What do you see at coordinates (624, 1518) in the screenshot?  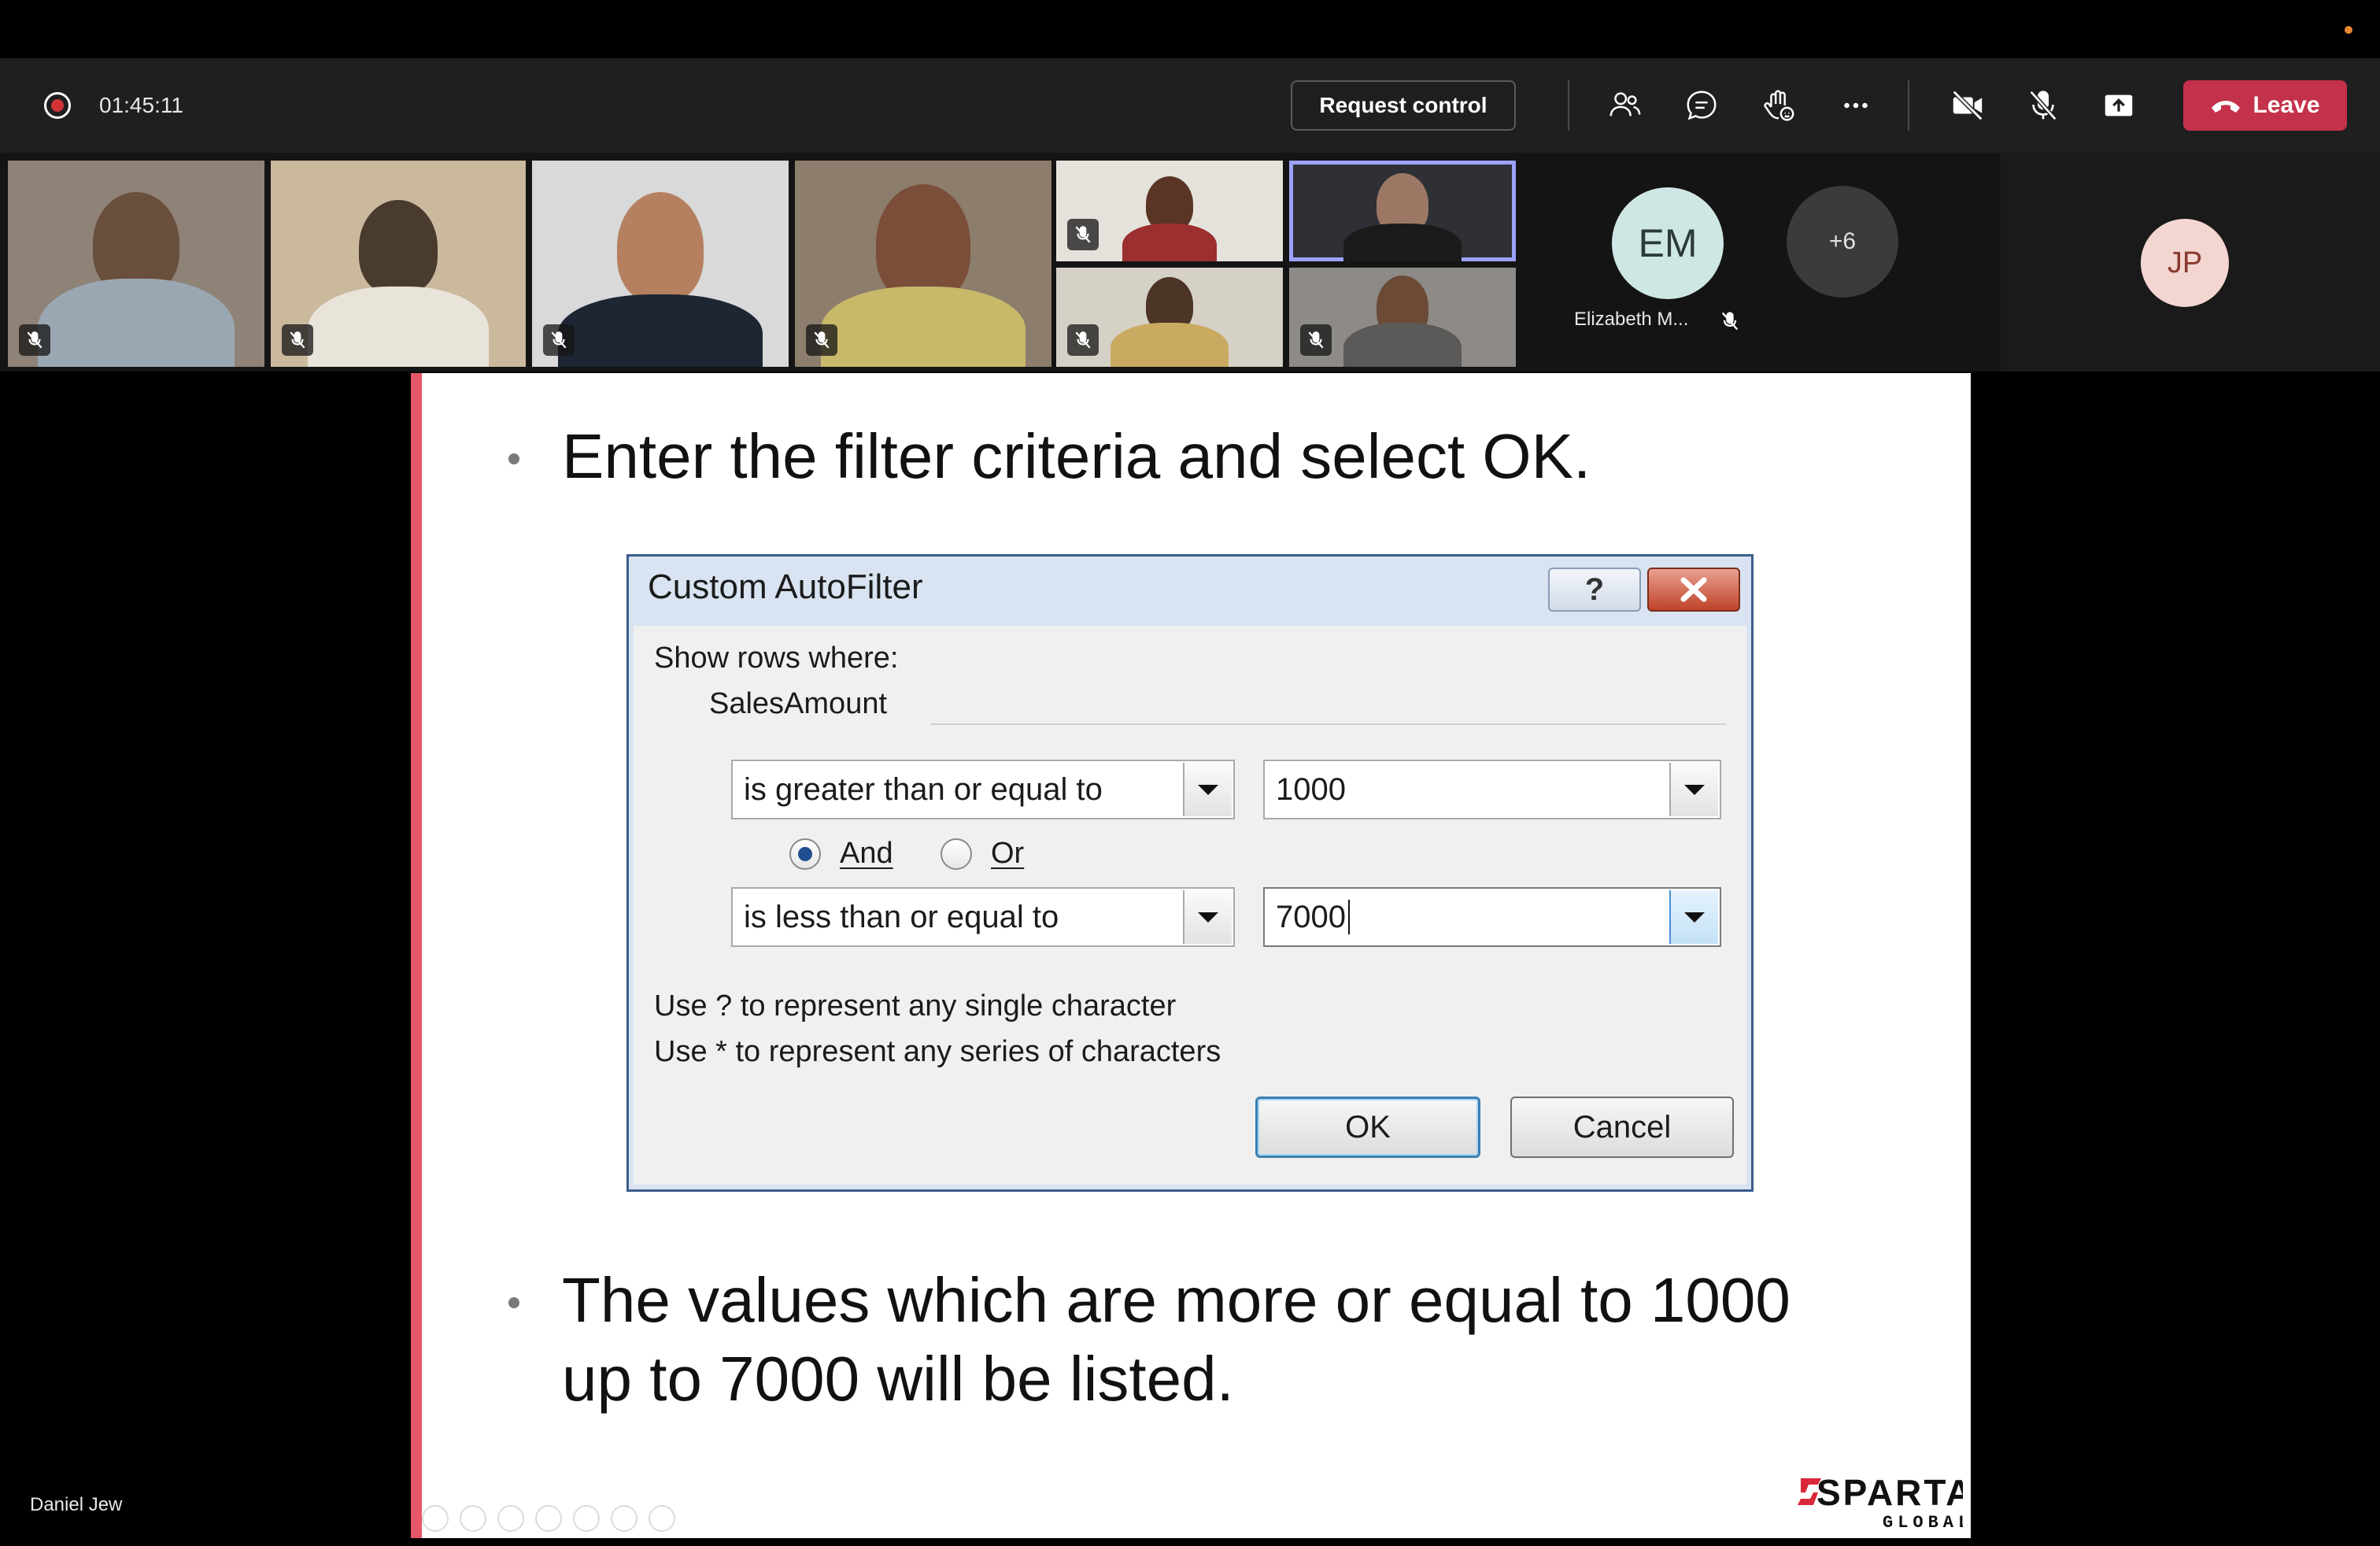 I see `subtitles-icon` at bounding box center [624, 1518].